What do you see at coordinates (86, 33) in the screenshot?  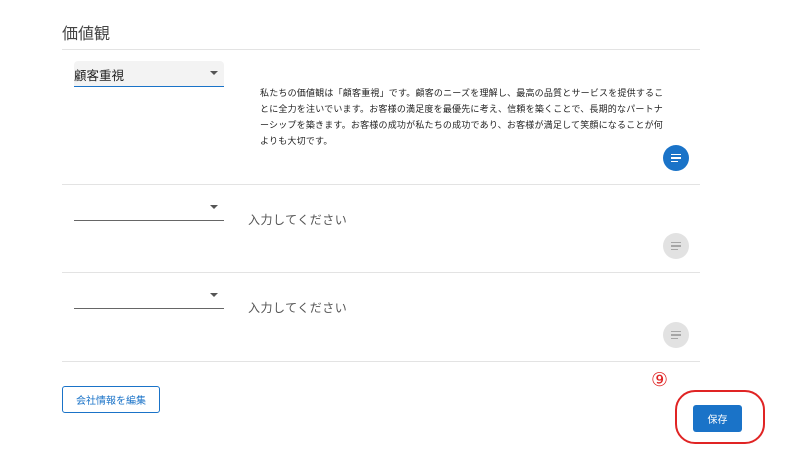 I see `section-title: 価値観` at bounding box center [86, 33].